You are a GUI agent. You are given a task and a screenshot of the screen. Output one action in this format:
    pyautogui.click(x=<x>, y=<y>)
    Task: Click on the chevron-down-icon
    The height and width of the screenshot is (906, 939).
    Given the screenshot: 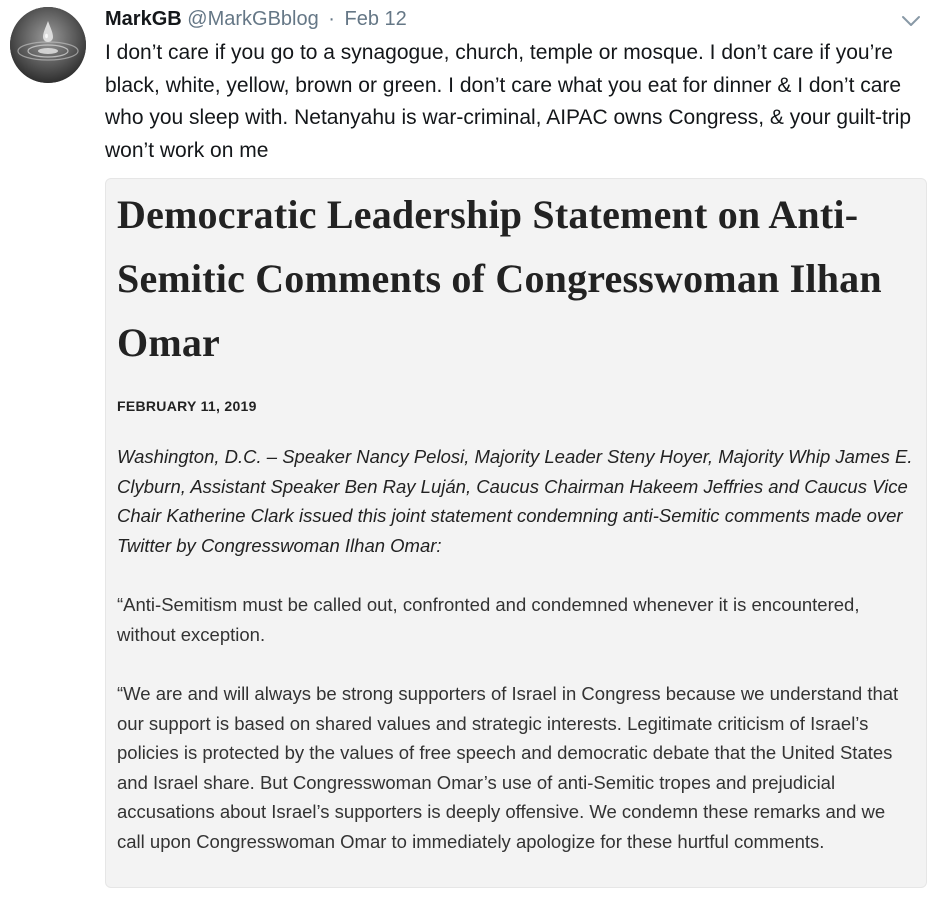 What is the action you would take?
    pyautogui.click(x=911, y=21)
    